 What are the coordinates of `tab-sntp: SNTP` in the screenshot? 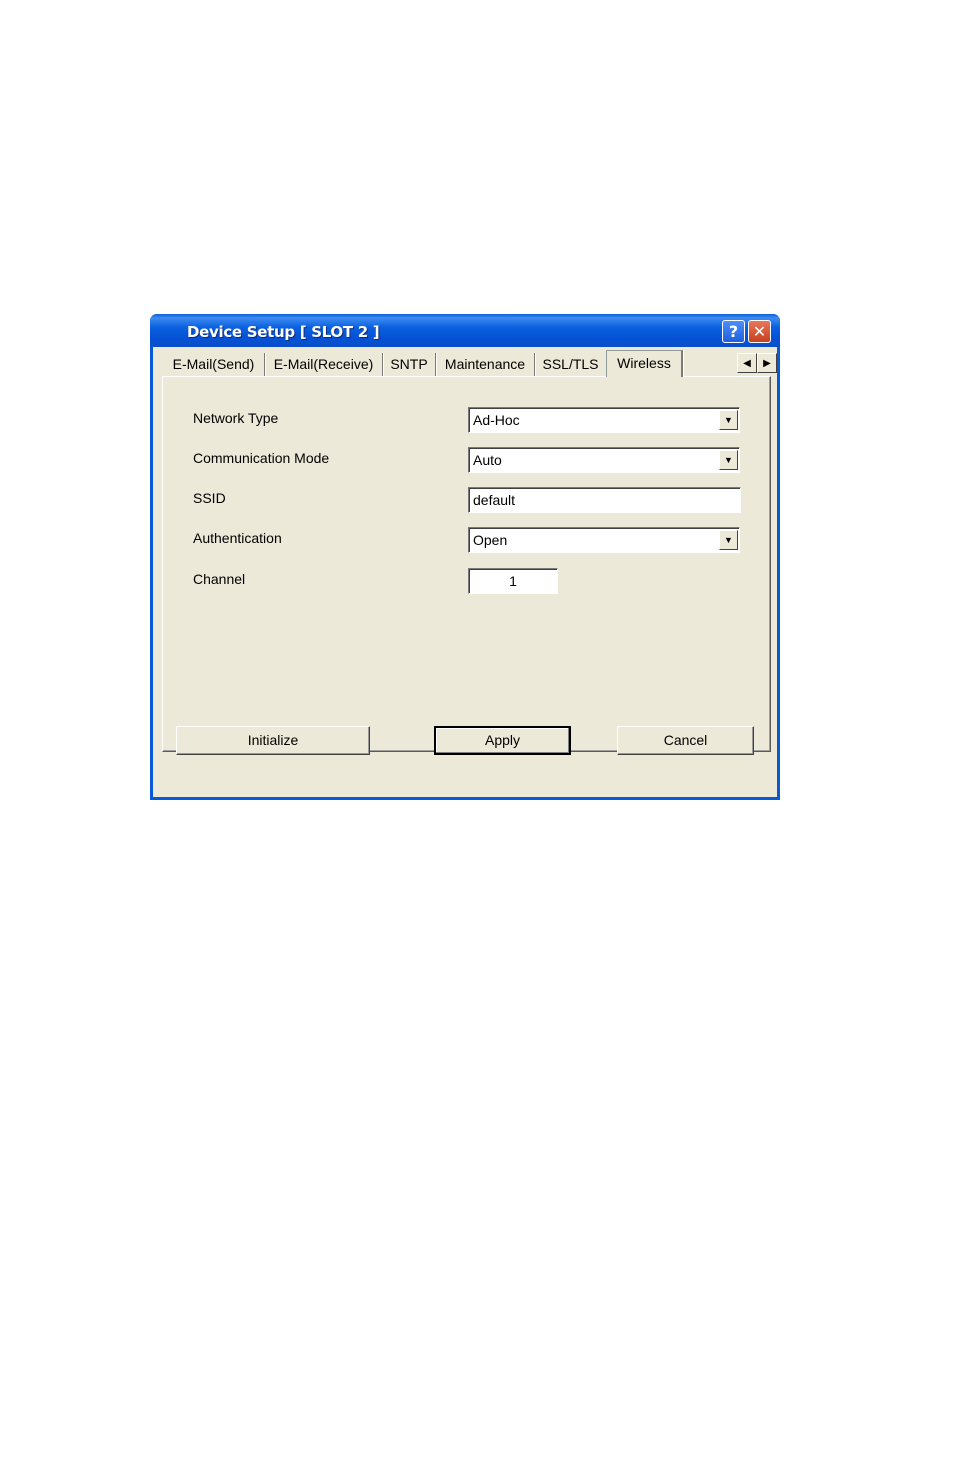 It's located at (409, 364).